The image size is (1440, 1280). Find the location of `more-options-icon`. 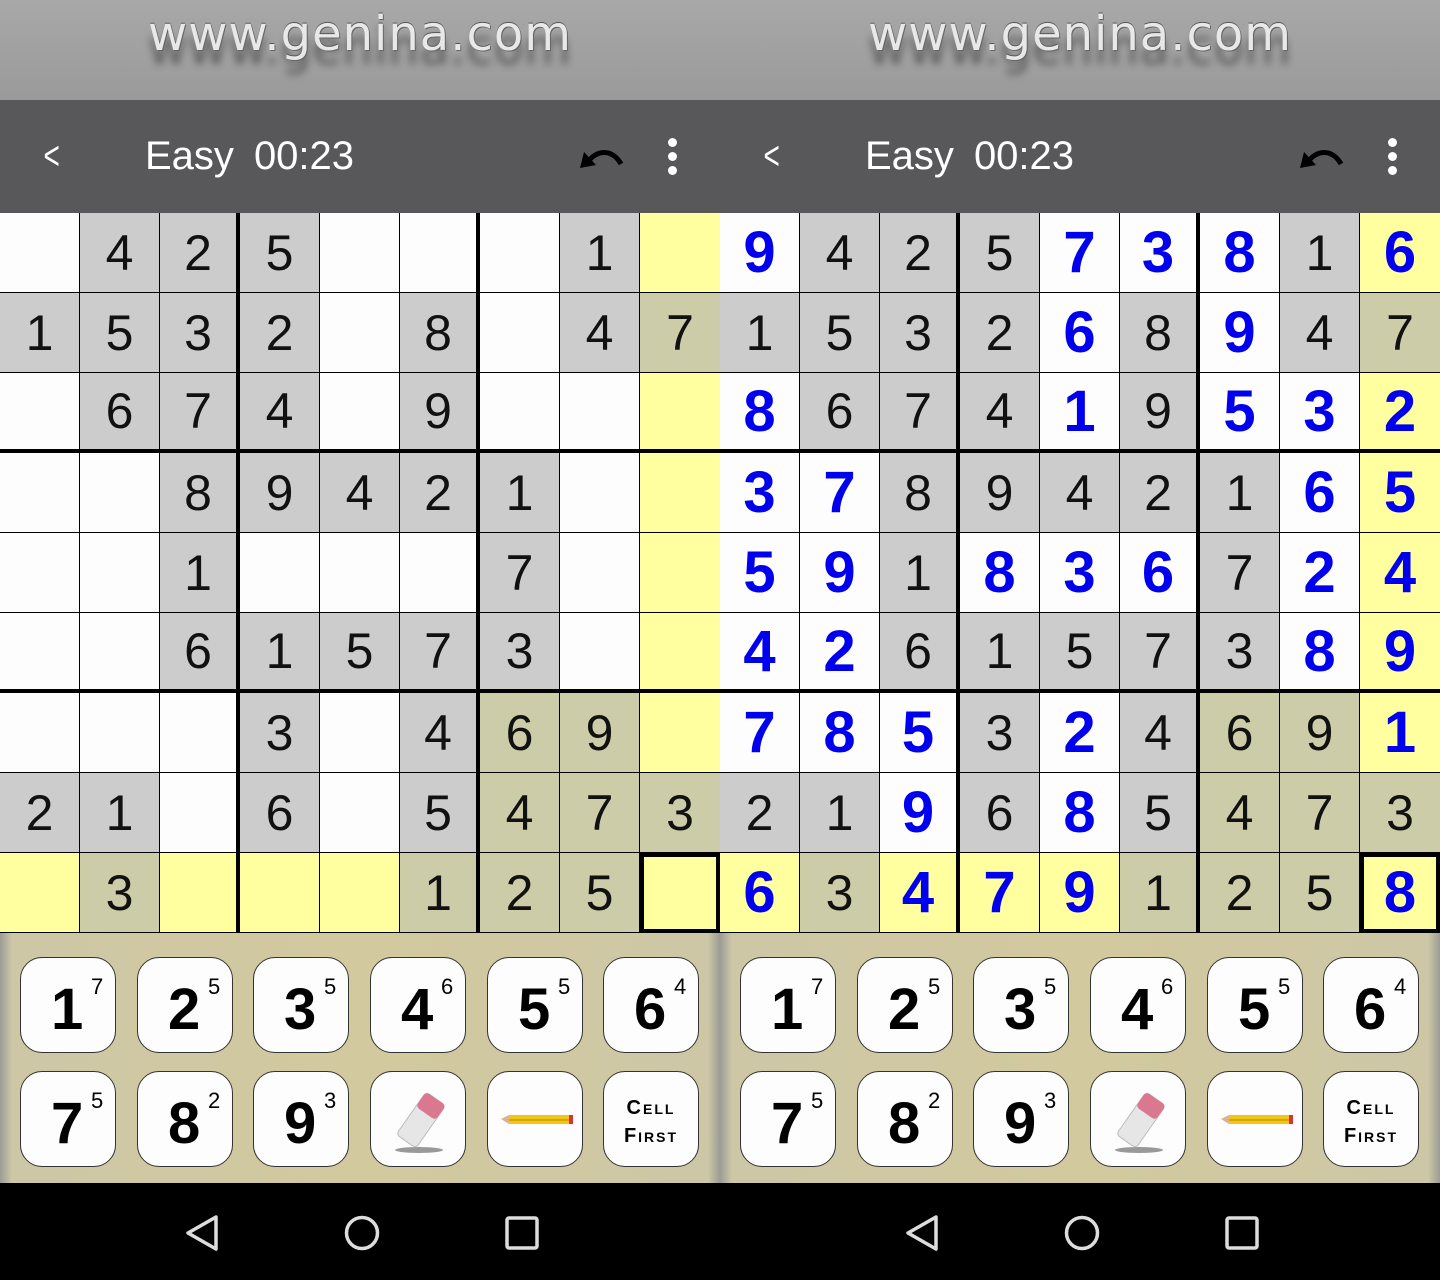

more-options-icon is located at coordinates (1392, 158).